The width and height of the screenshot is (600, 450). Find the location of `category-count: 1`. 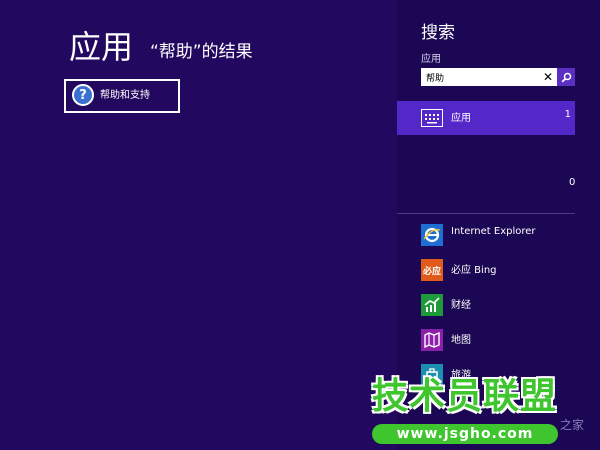

category-count: 1 is located at coordinates (567, 114).